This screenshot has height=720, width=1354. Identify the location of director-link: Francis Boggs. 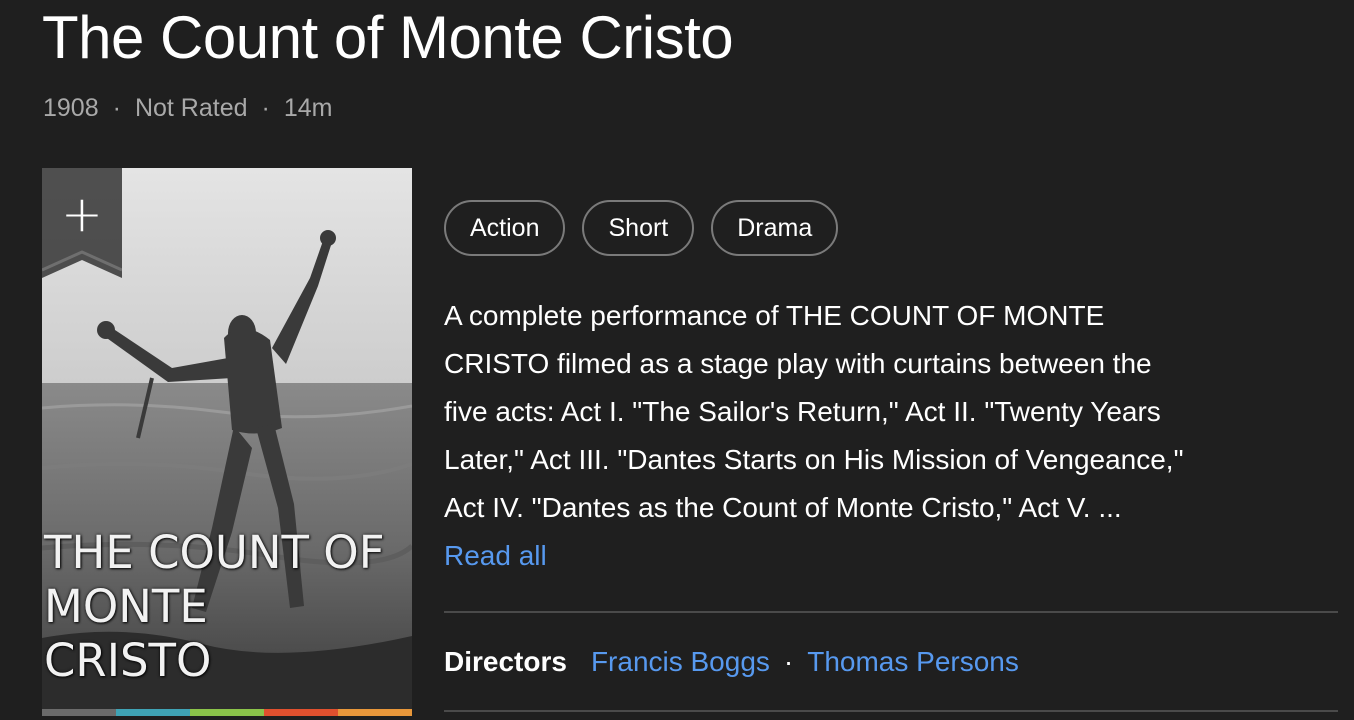
(680, 662).